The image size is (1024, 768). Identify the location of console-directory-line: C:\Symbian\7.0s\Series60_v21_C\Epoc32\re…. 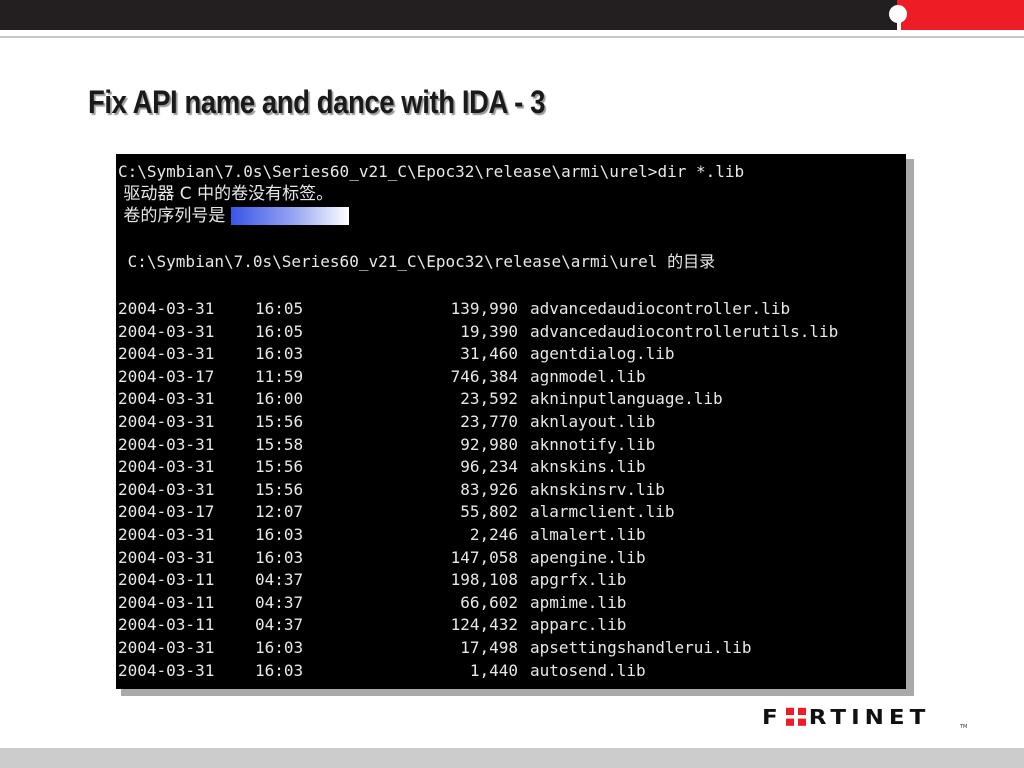
(416, 262).